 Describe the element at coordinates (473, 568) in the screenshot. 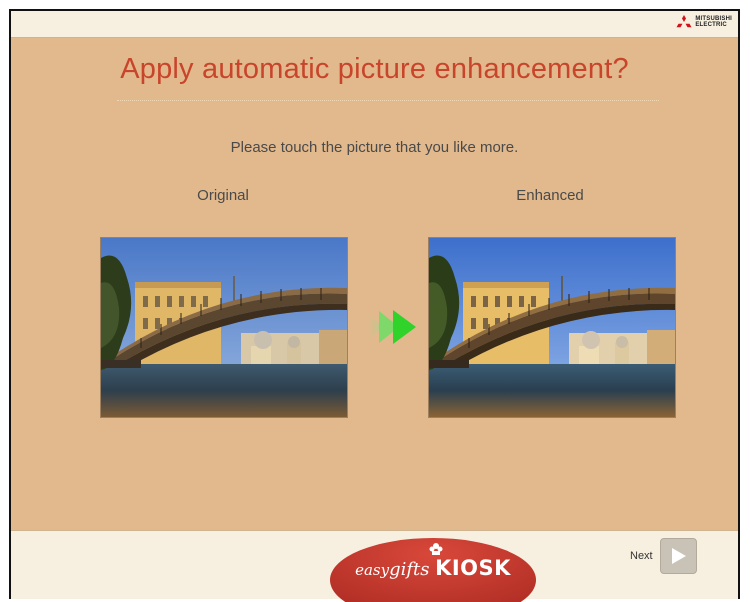

I see `logo-kiosk: KIOSK` at that location.